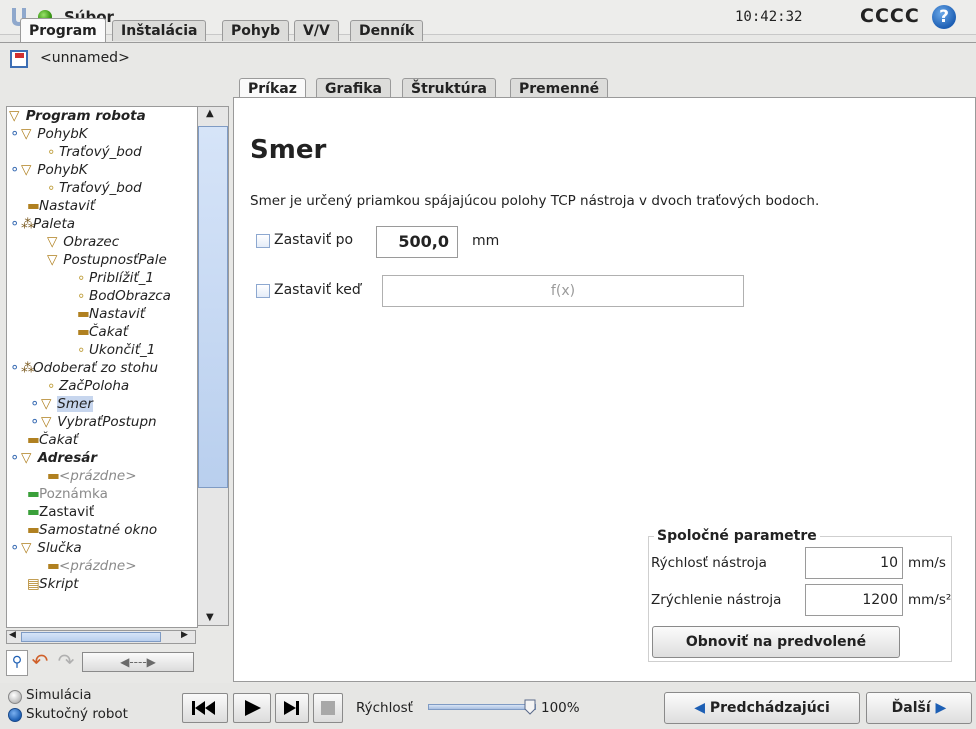  Describe the element at coordinates (33, 512) in the screenshot. I see `stop-icon: ▬` at that location.